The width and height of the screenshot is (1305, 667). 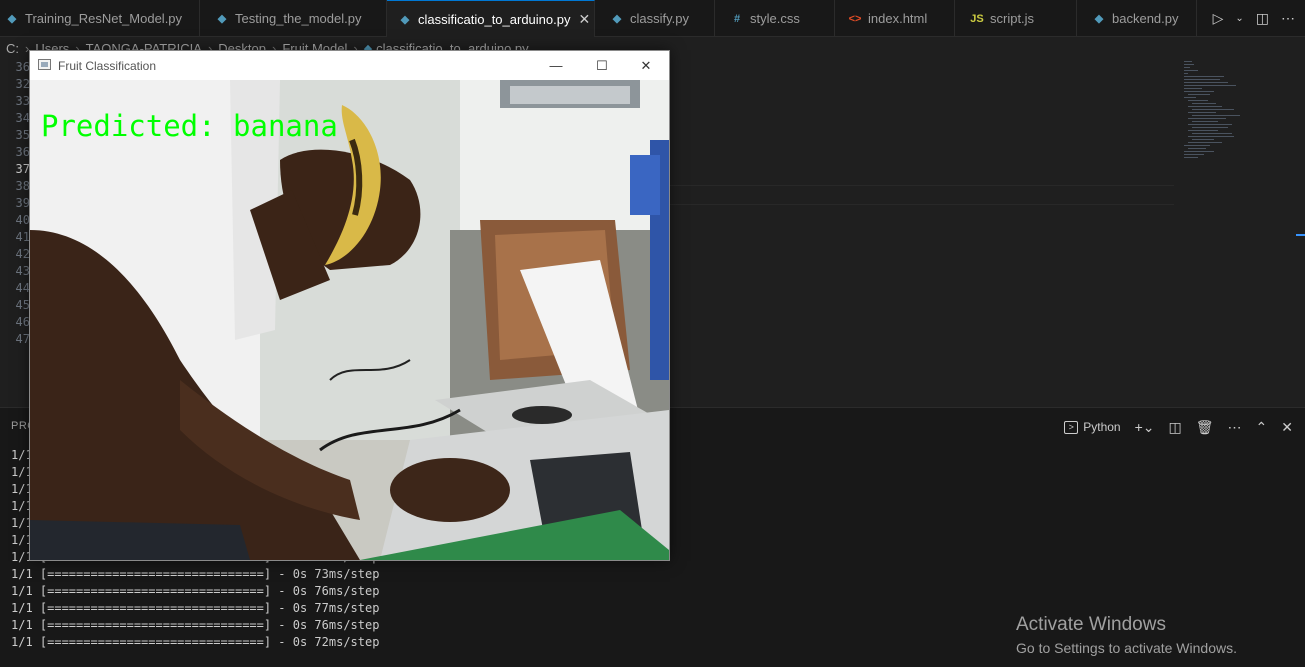 I want to click on line-number: 44, so click(x=22, y=288).